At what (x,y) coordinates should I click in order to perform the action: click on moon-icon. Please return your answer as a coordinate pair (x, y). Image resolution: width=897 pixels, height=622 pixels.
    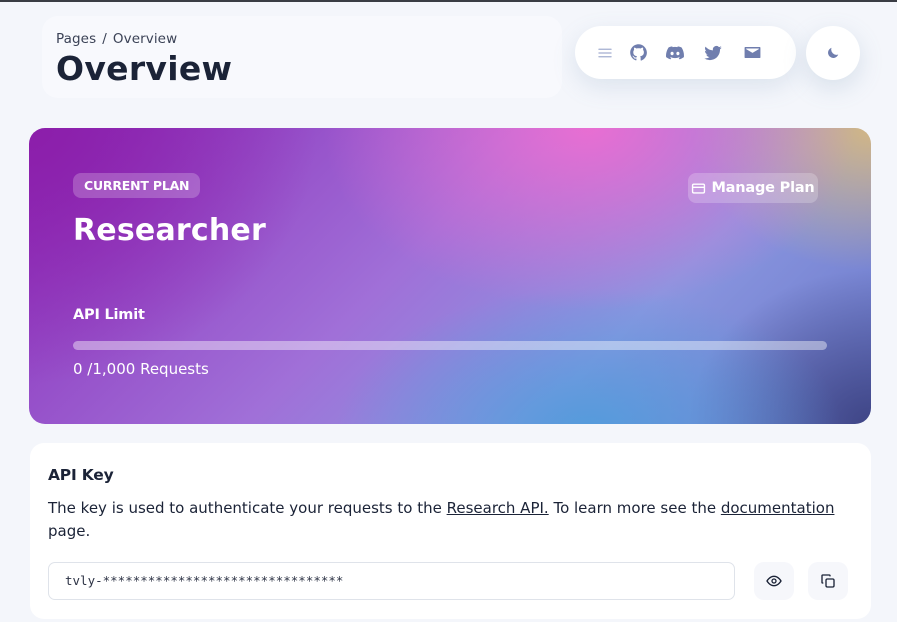
    Looking at the image, I should click on (833, 53).